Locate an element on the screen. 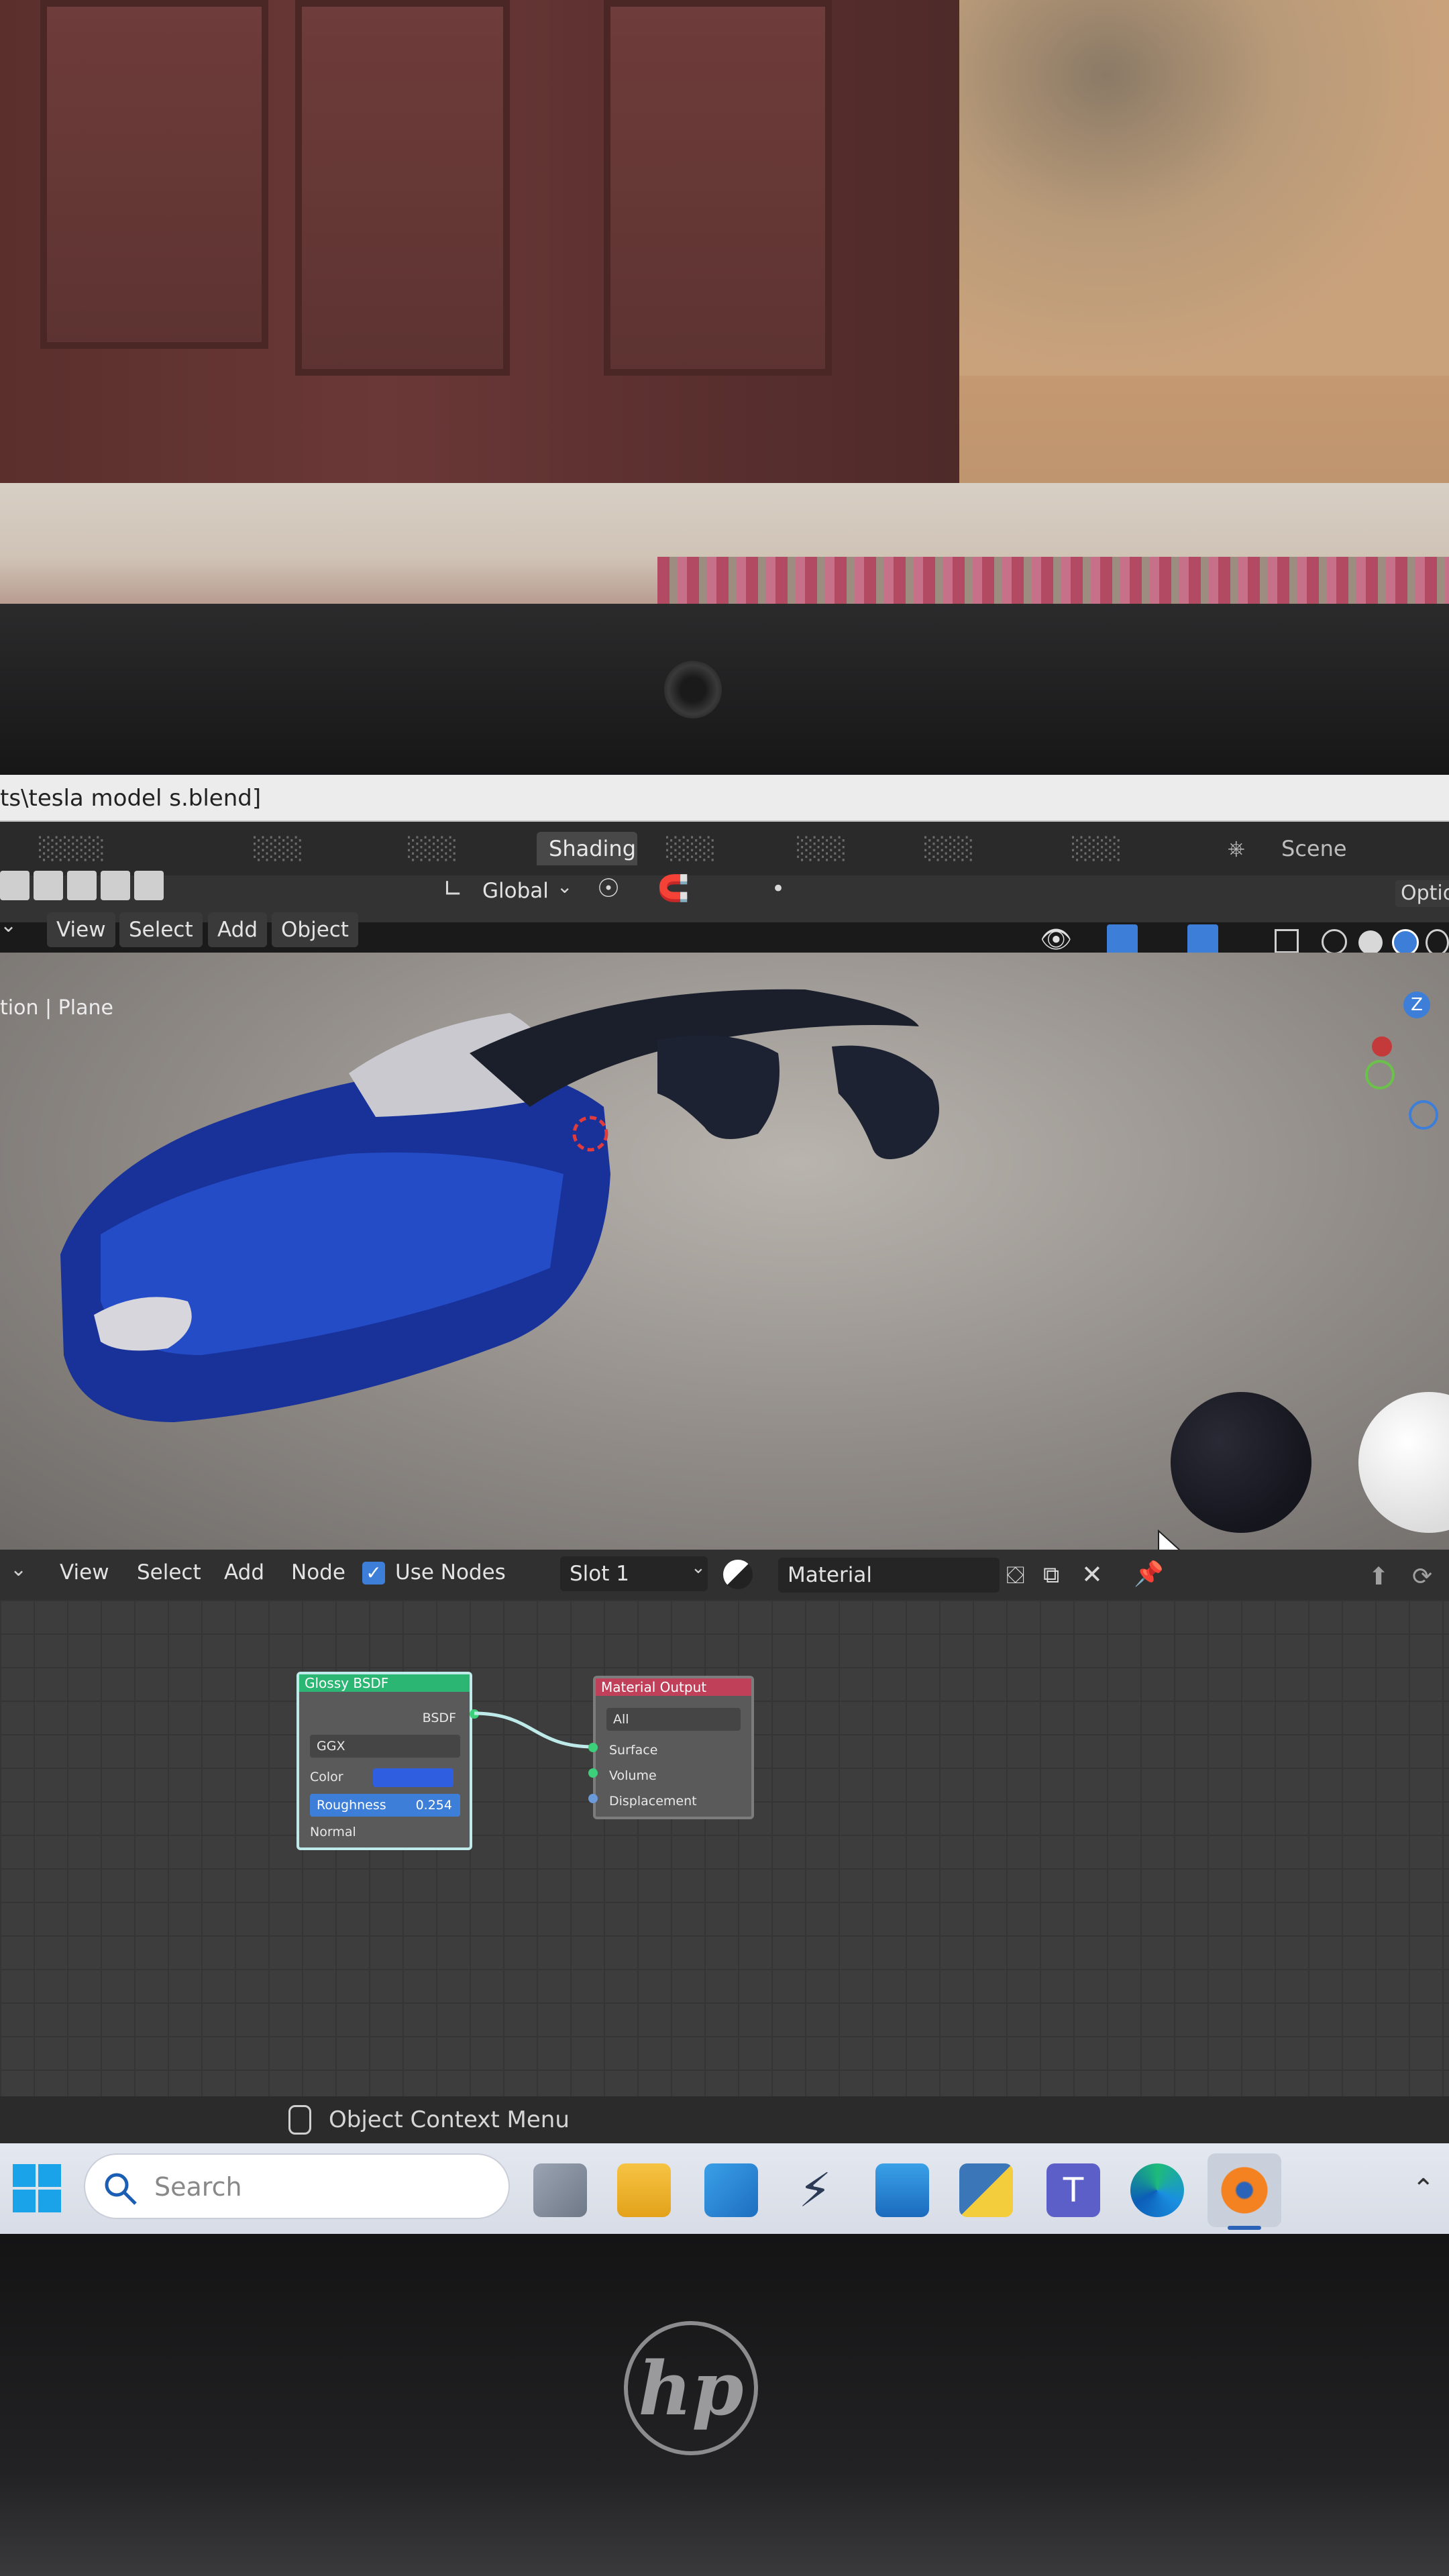  volume-input-label: Volume is located at coordinates (633, 1775).